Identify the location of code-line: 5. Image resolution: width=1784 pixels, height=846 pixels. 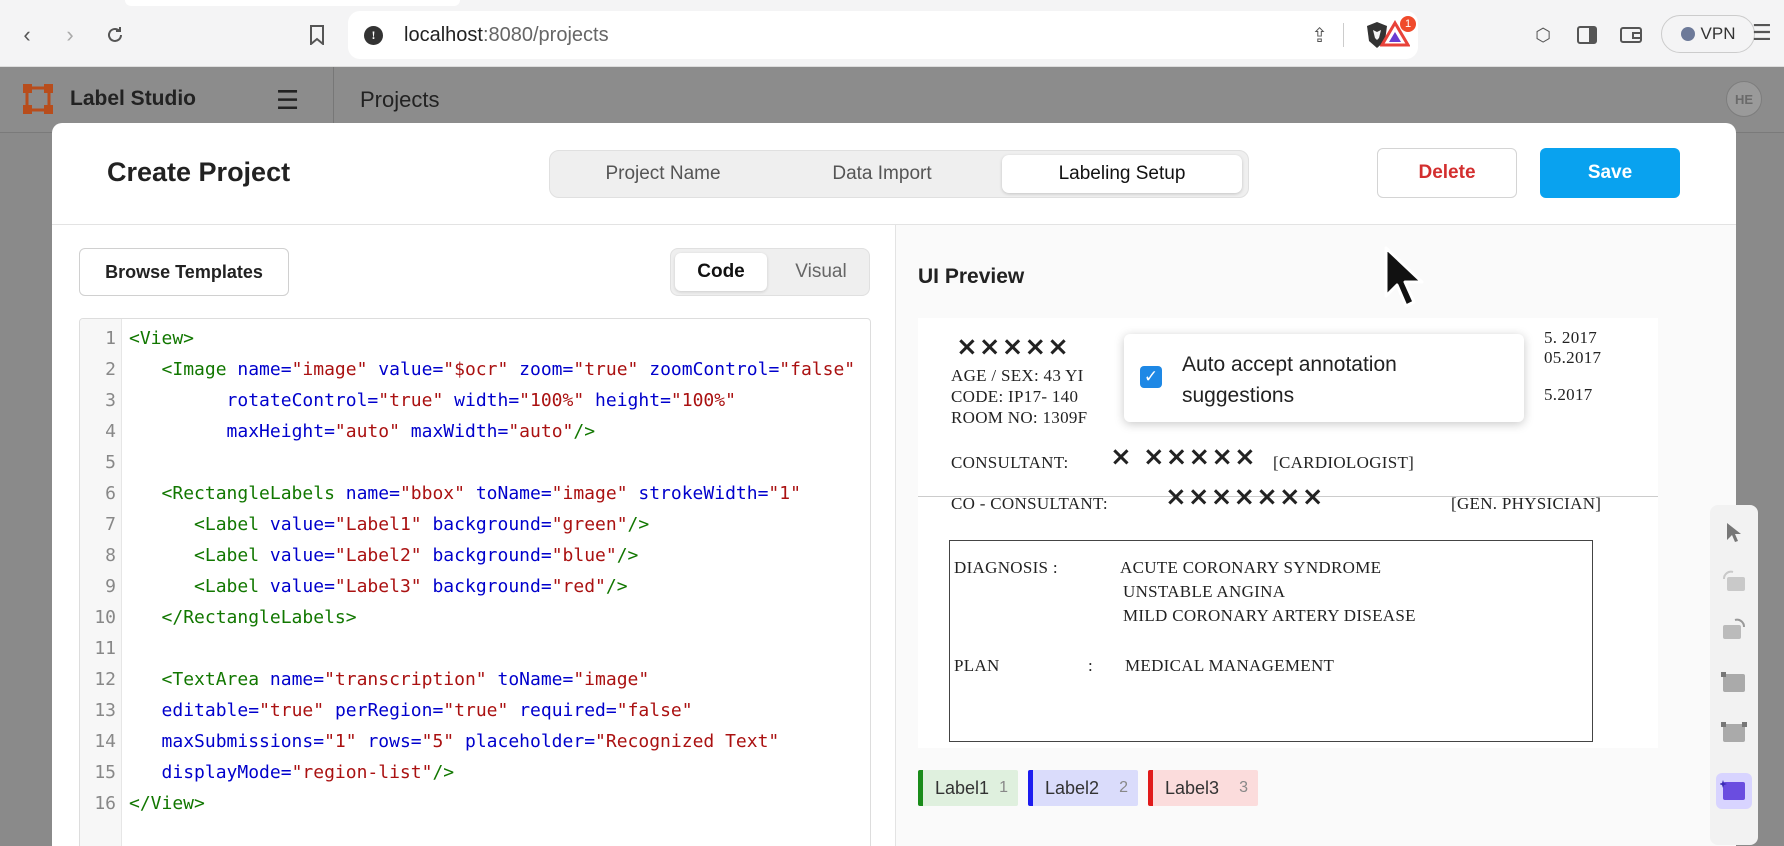
(475, 462).